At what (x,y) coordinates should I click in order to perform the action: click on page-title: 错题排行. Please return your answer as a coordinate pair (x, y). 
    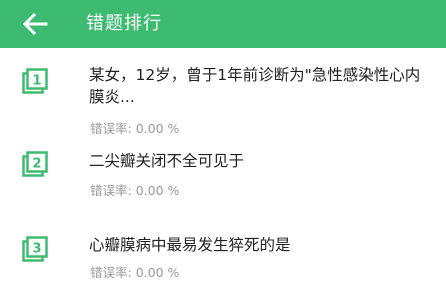
    Looking at the image, I should click on (124, 23).